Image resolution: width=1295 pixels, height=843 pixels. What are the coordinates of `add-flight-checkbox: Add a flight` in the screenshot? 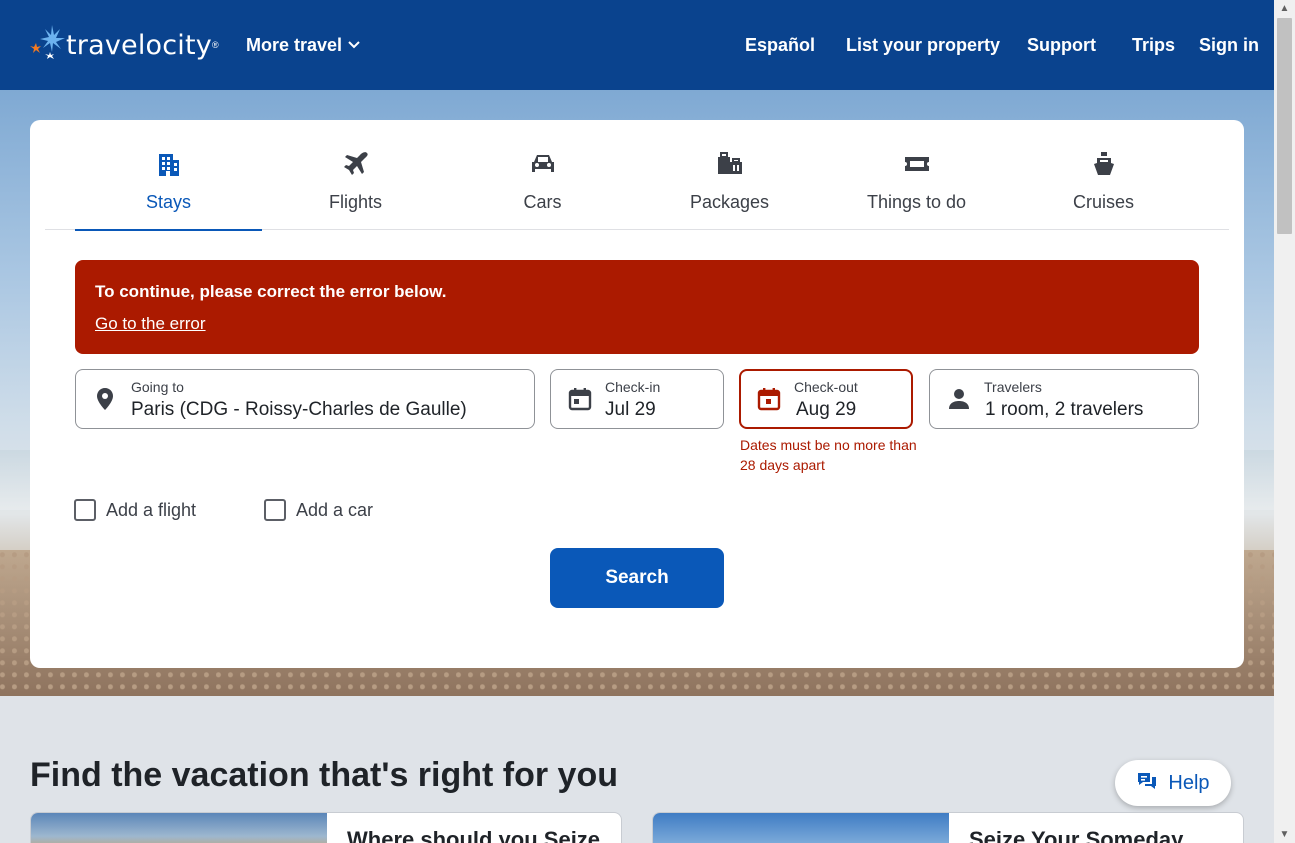 It's located at (135, 510).